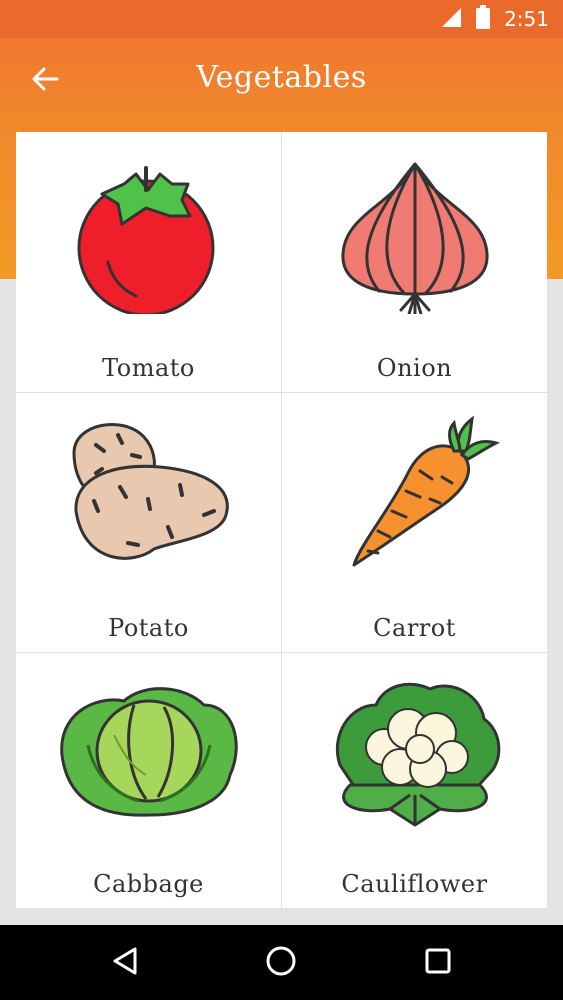 The width and height of the screenshot is (563, 1000). I want to click on signal-icon, so click(451, 19).